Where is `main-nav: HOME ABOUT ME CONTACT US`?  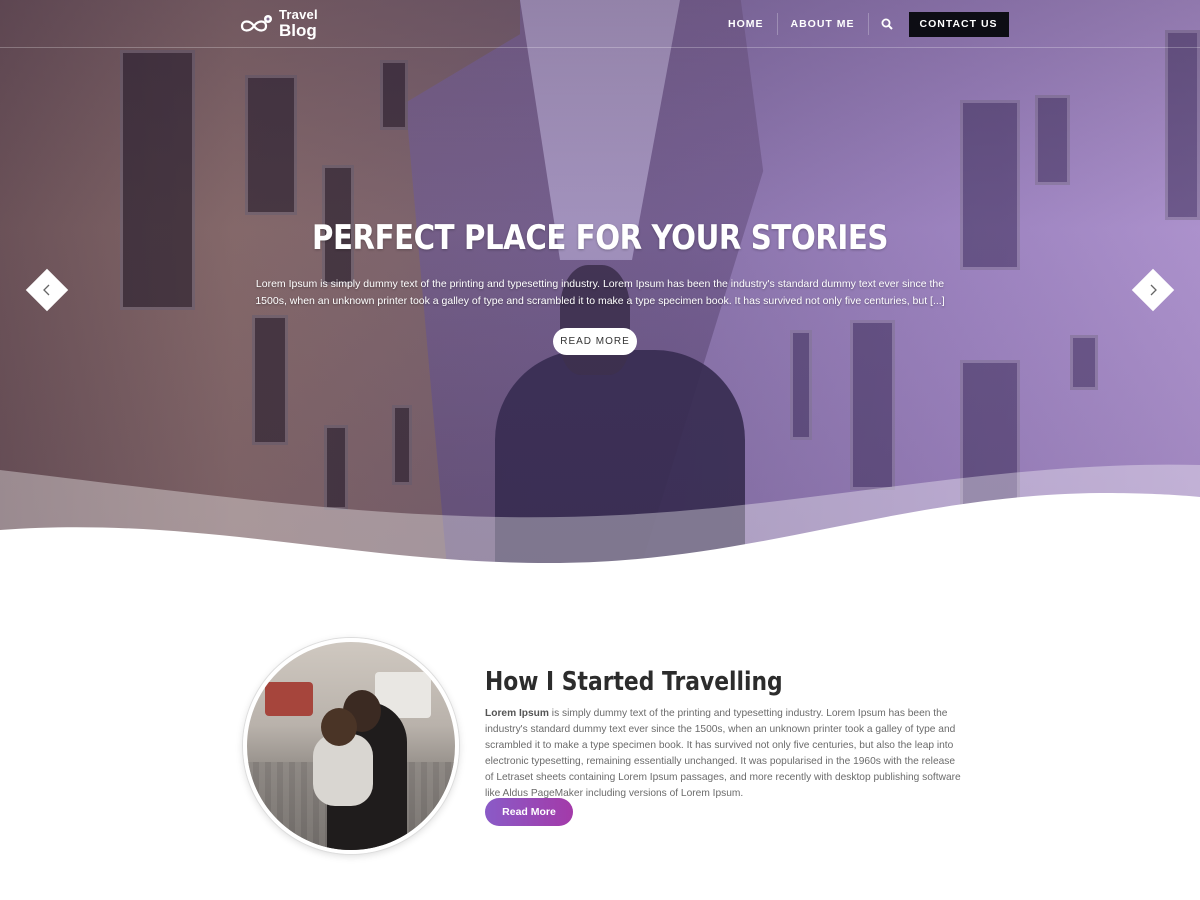 main-nav: HOME ABOUT ME CONTACT US is located at coordinates (862, 24).